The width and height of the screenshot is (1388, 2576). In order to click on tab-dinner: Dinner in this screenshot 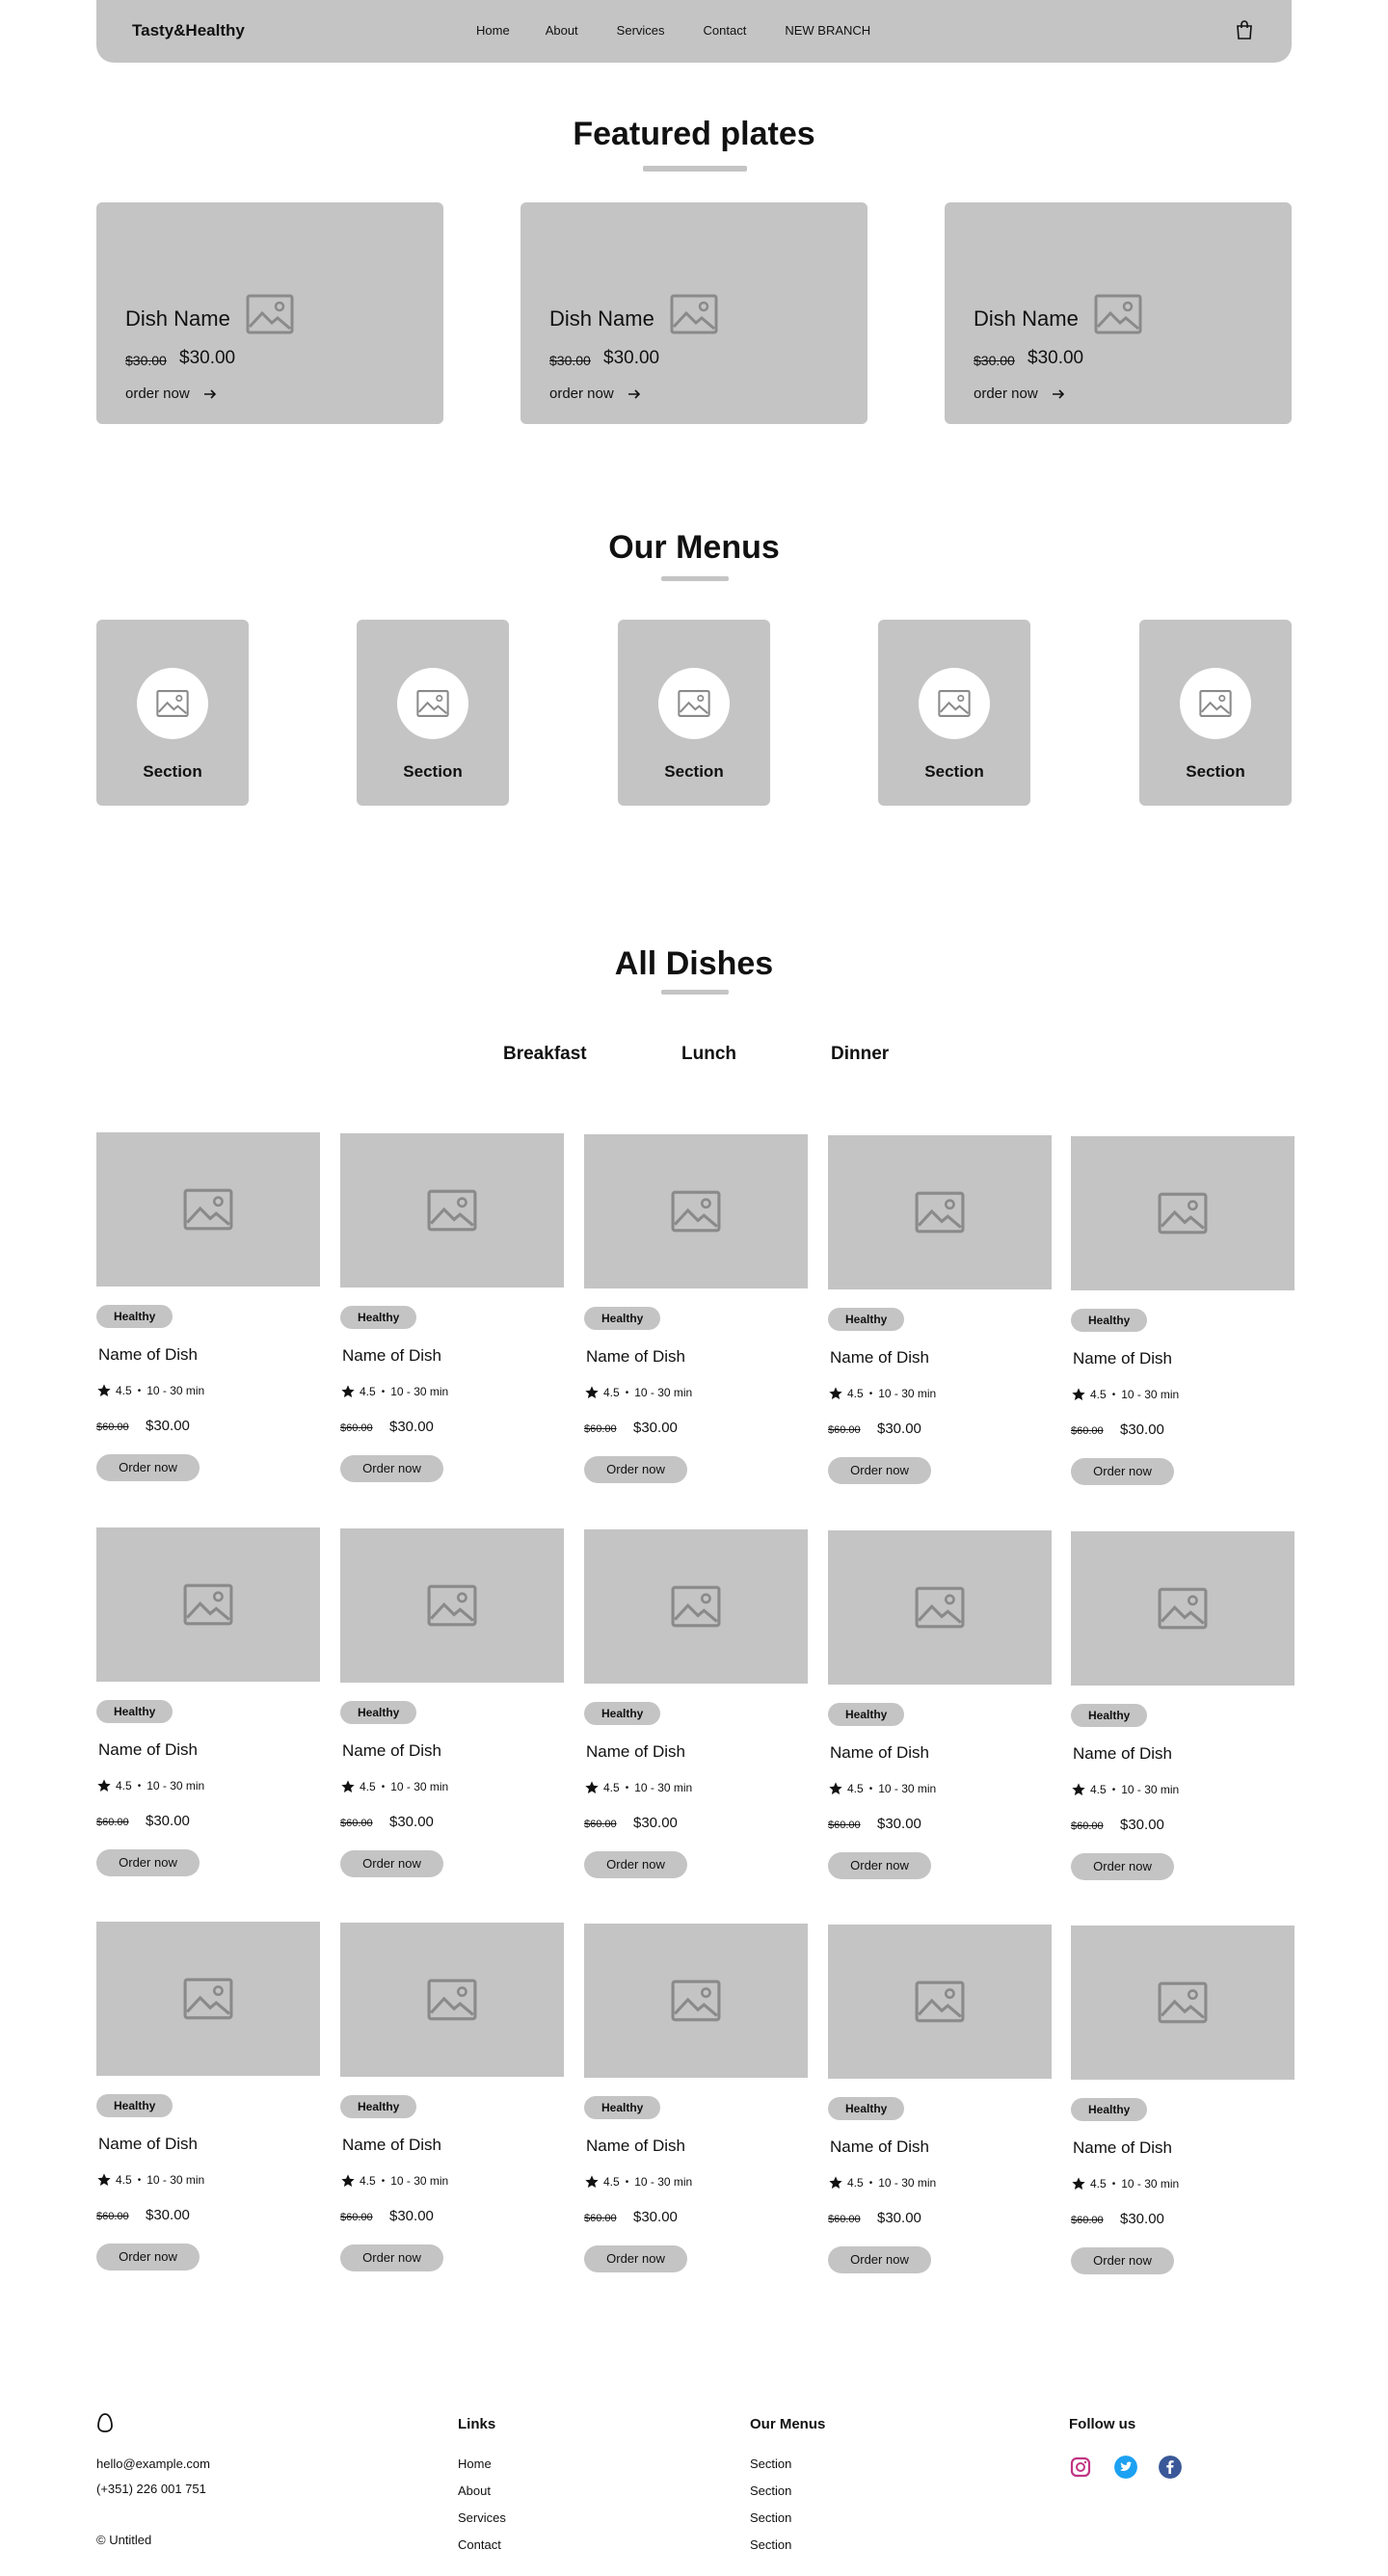, I will do `click(860, 1054)`.